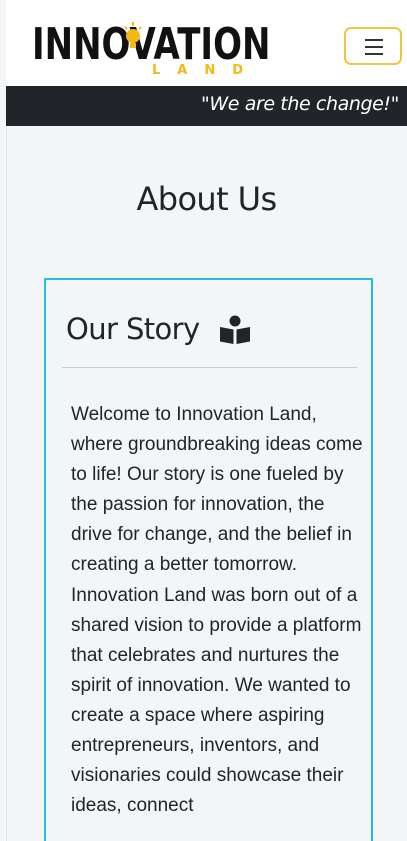 The height and width of the screenshot is (841, 407). Describe the element at coordinates (133, 329) in the screenshot. I see `story-heading: Our Story` at that location.